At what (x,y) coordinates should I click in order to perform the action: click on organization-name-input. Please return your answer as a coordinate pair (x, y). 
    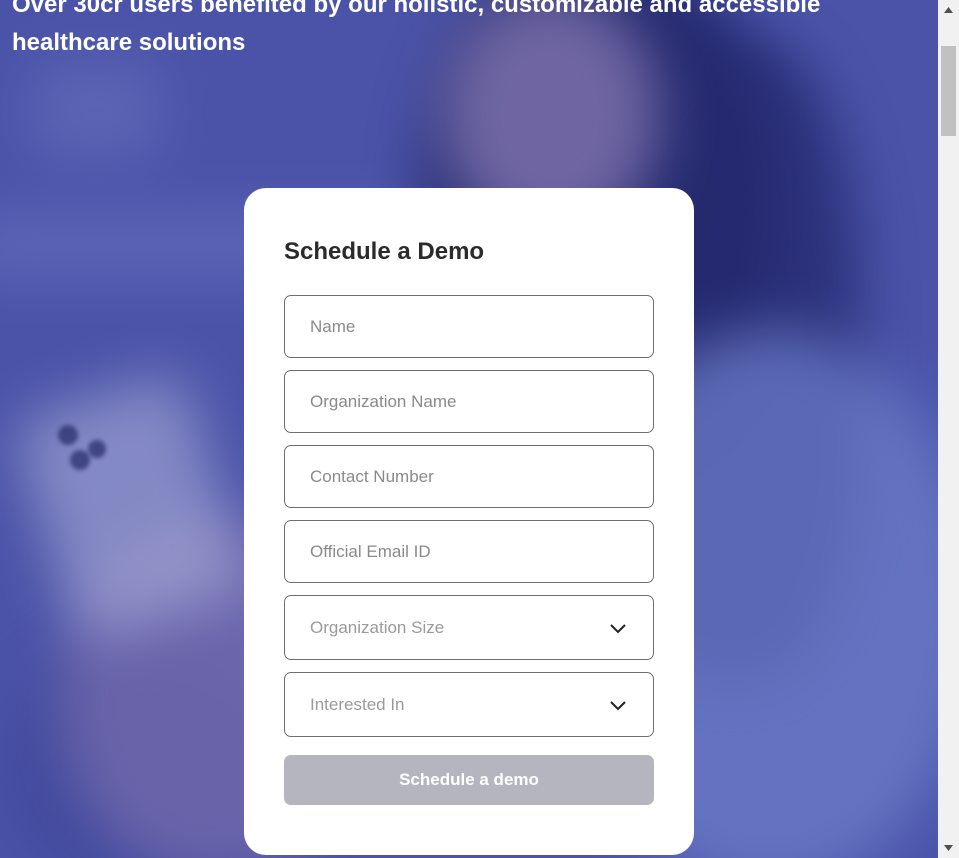
    Looking at the image, I should click on (469, 401).